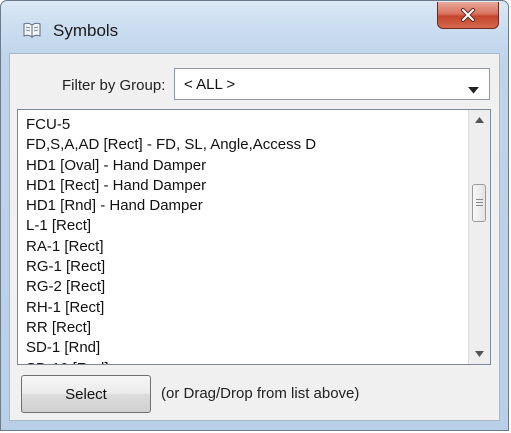 Image resolution: width=511 pixels, height=433 pixels. Describe the element at coordinates (479, 354) in the screenshot. I see `scroll-down-icon` at that location.